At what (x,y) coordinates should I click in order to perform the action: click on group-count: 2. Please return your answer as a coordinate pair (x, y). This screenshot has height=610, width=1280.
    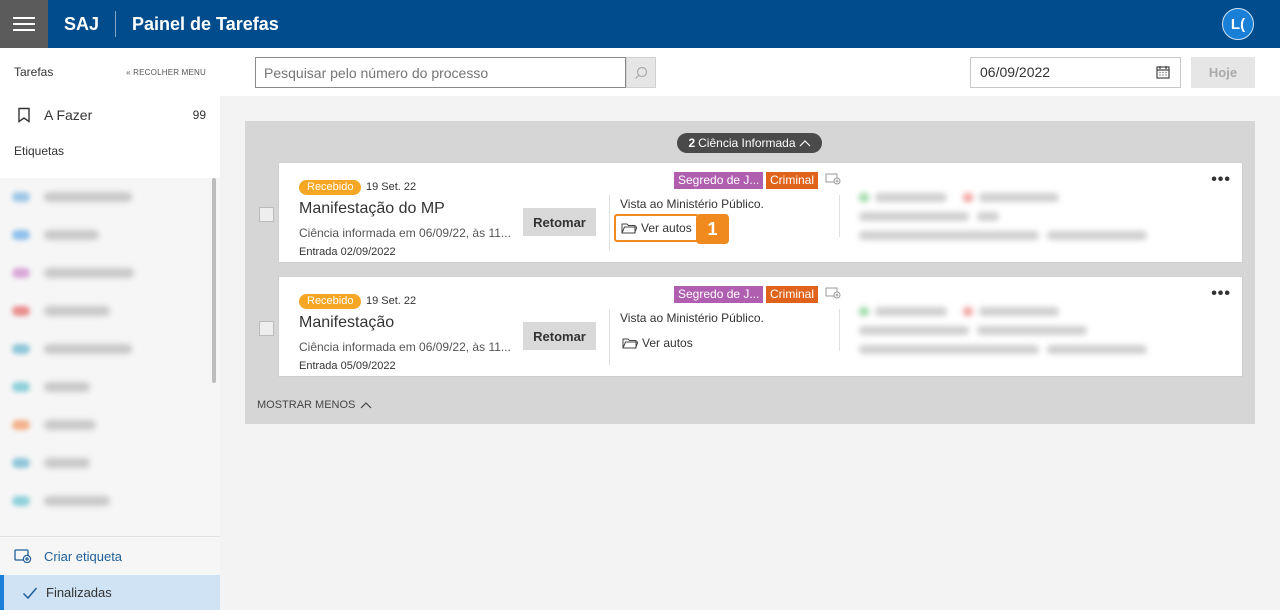
    Looking at the image, I should click on (692, 143).